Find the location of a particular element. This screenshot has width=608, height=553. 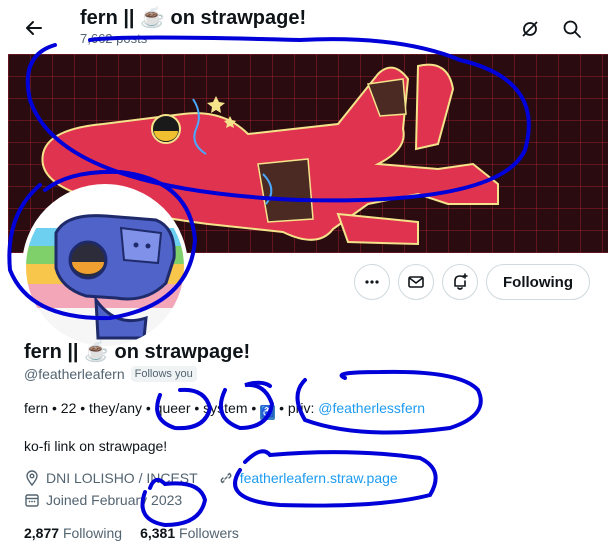

meta-row-joined: Joined February 2023 is located at coordinates (103, 500).